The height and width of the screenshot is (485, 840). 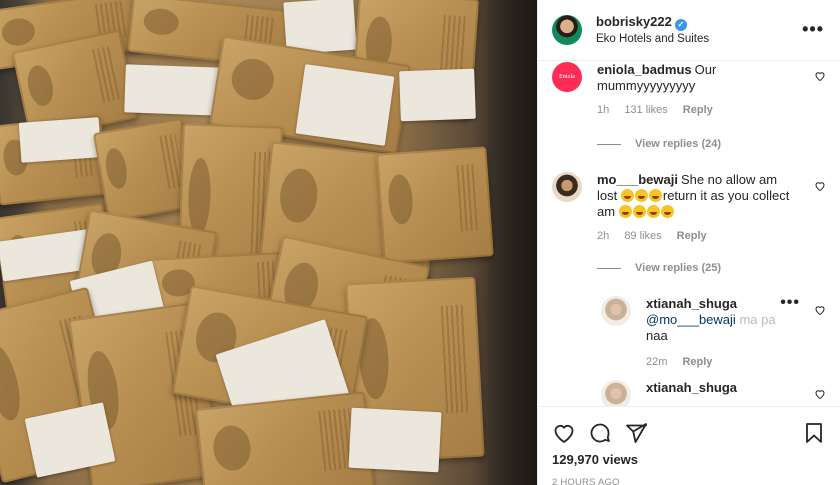 What do you see at coordinates (634, 21) in the screenshot?
I see `owner-username: bobrisky222` at bounding box center [634, 21].